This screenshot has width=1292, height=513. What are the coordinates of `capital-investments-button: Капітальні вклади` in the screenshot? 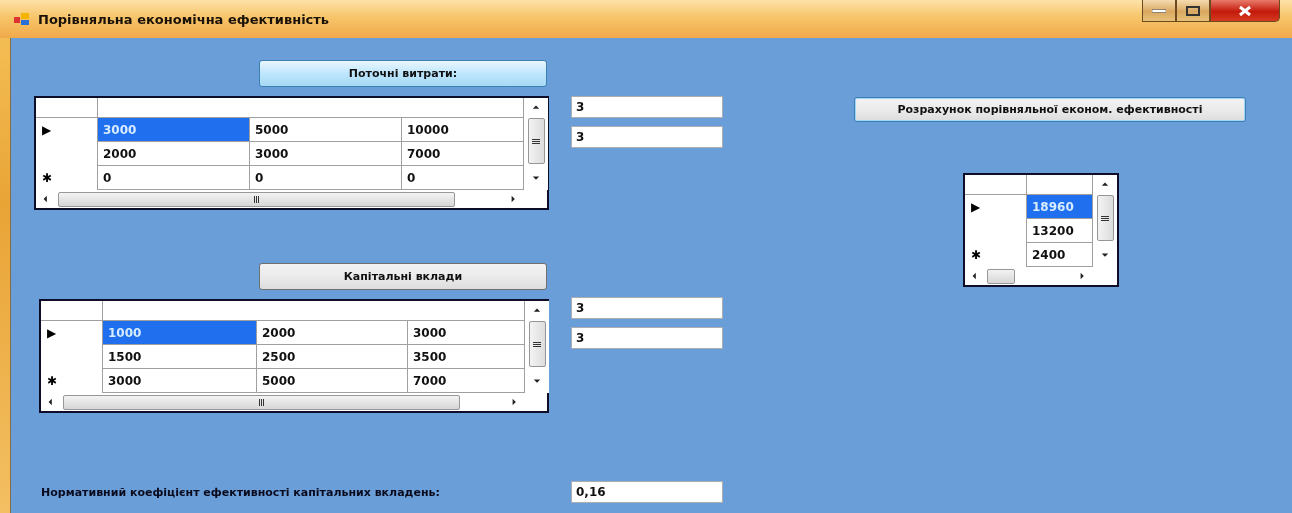 It's located at (403, 276).